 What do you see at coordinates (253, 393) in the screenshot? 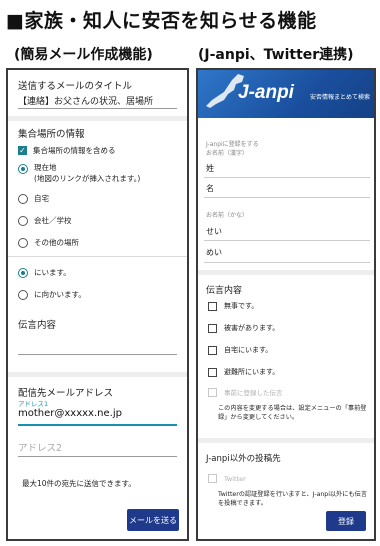
I see `check-label: 事前に登録した伝言` at bounding box center [253, 393].